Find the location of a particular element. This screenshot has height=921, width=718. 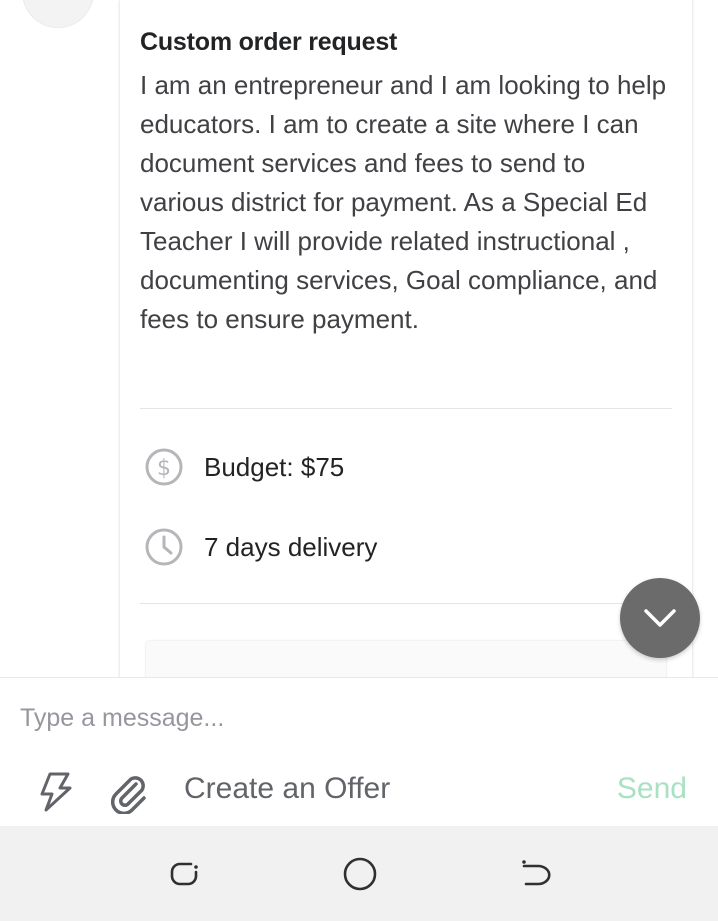

send-button: Send is located at coordinates (652, 789).